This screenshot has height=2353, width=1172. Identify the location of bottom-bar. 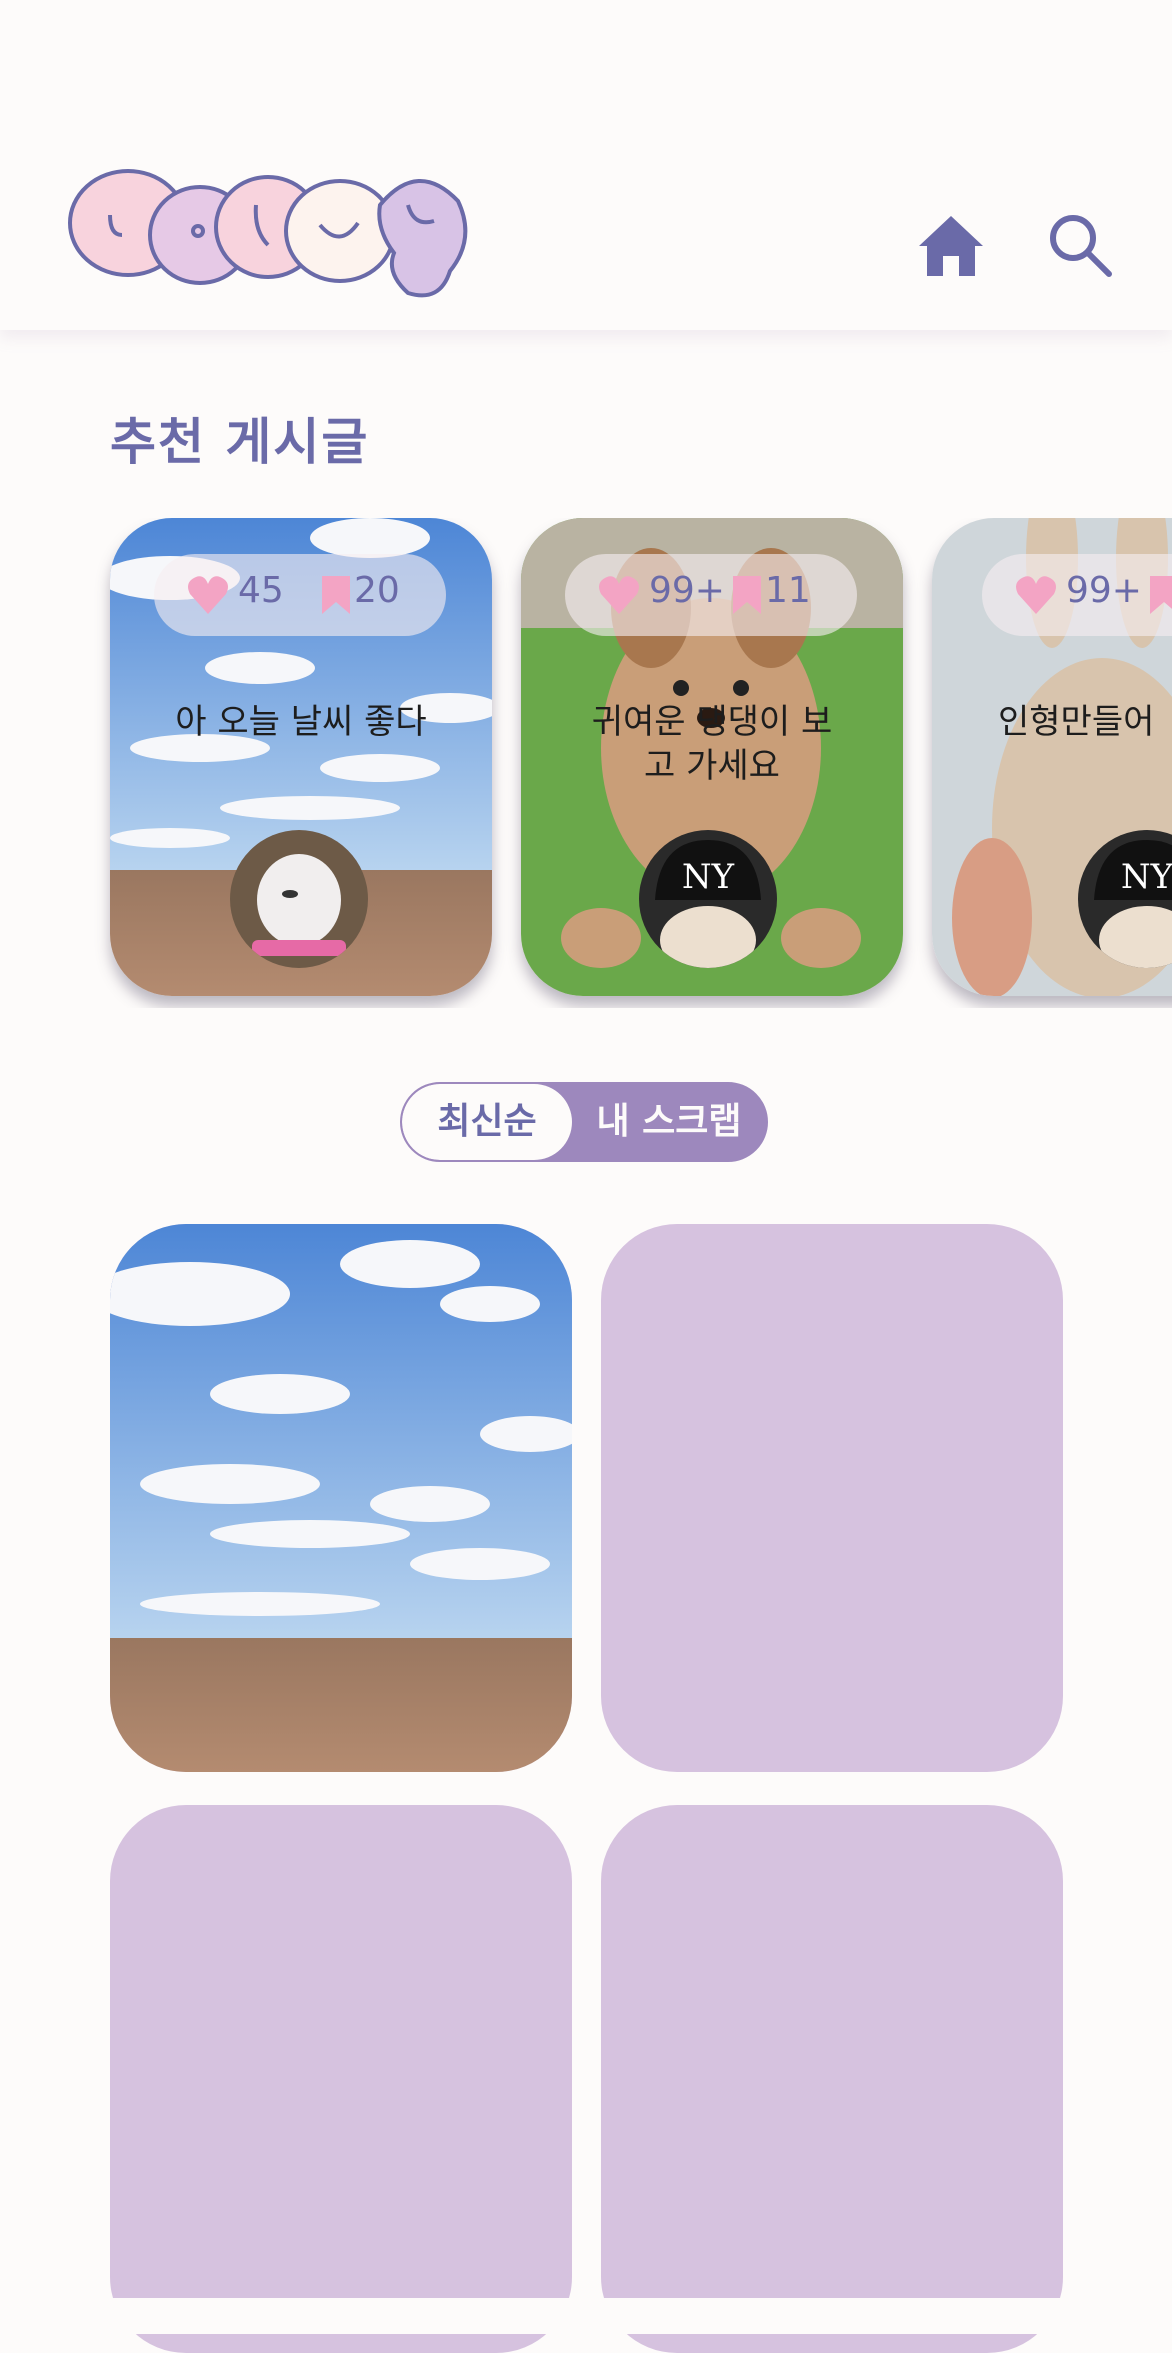
(586, 2316).